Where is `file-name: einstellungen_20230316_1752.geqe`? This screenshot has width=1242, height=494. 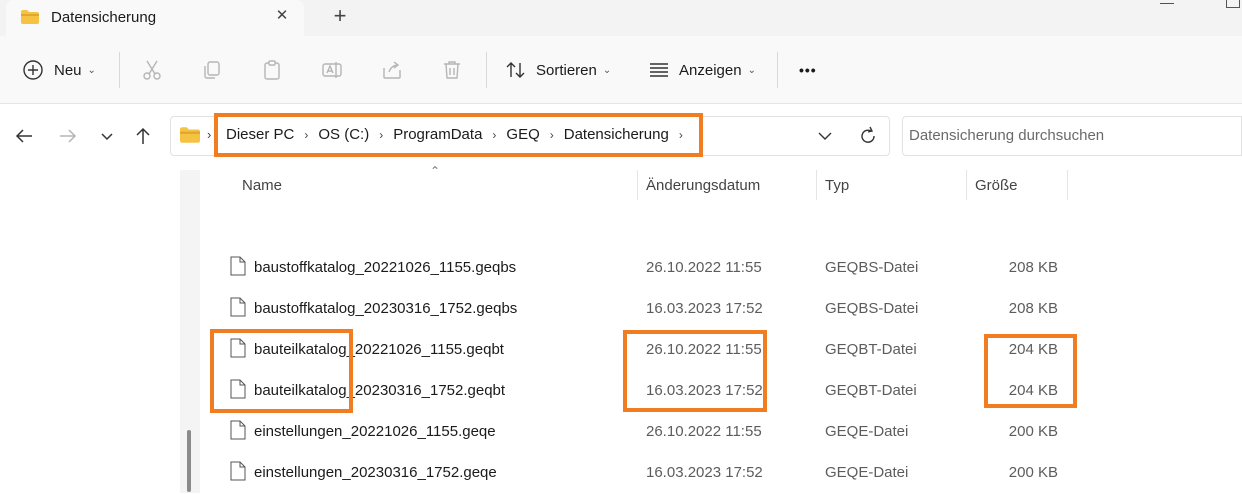
file-name: einstellungen_20230316_1752.geqe is located at coordinates (375, 472).